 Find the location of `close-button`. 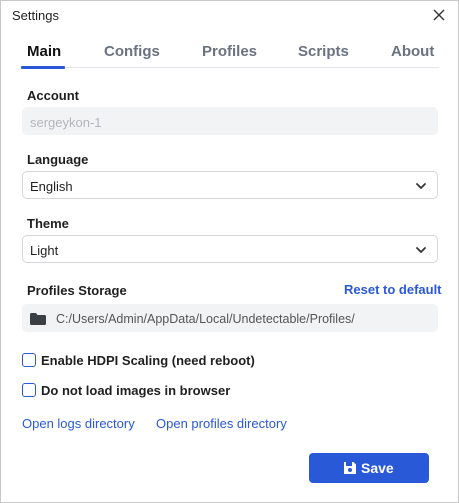

close-button is located at coordinates (439, 15).